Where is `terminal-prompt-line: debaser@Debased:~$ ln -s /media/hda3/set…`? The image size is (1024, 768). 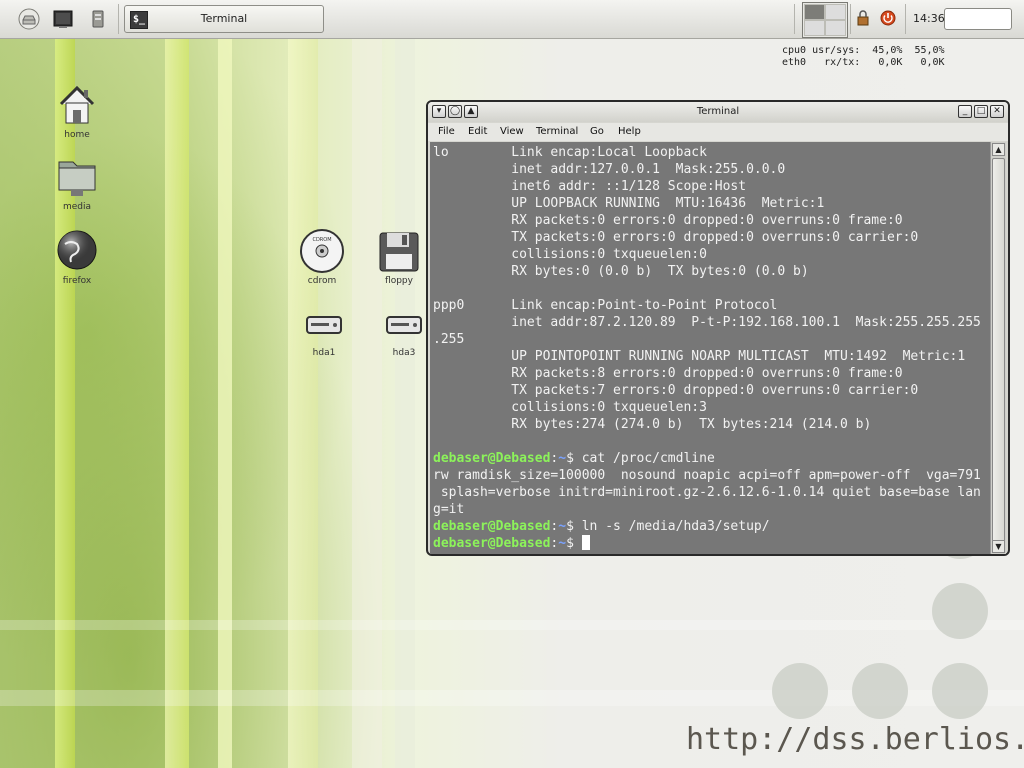
terminal-prompt-line: debaser@Debased:~$ ln -s /media/hda3/set… is located at coordinates (601, 526).